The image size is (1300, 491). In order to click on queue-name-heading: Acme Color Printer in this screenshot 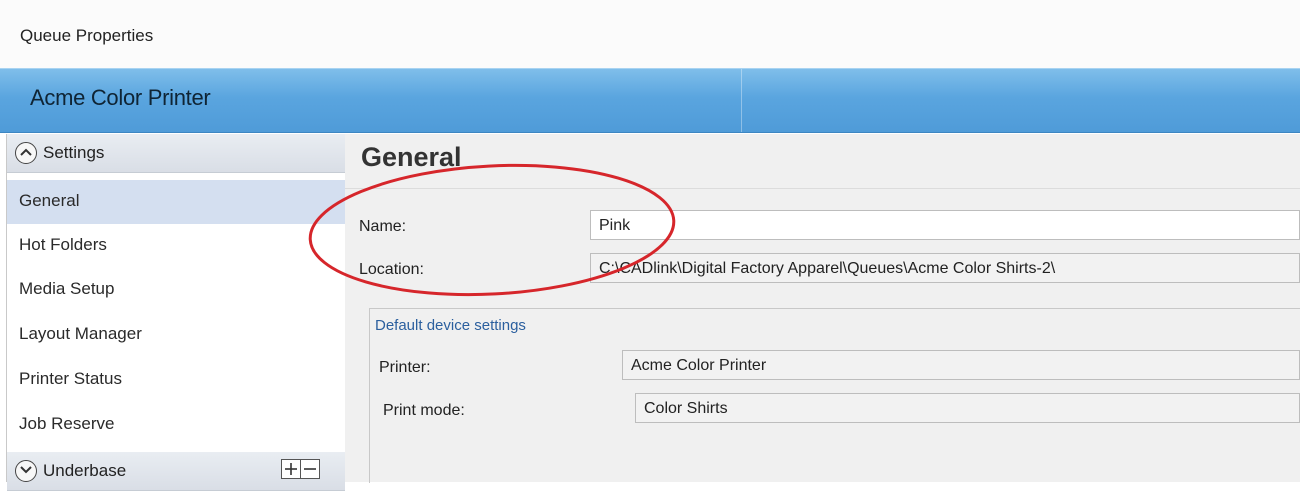, I will do `click(120, 97)`.